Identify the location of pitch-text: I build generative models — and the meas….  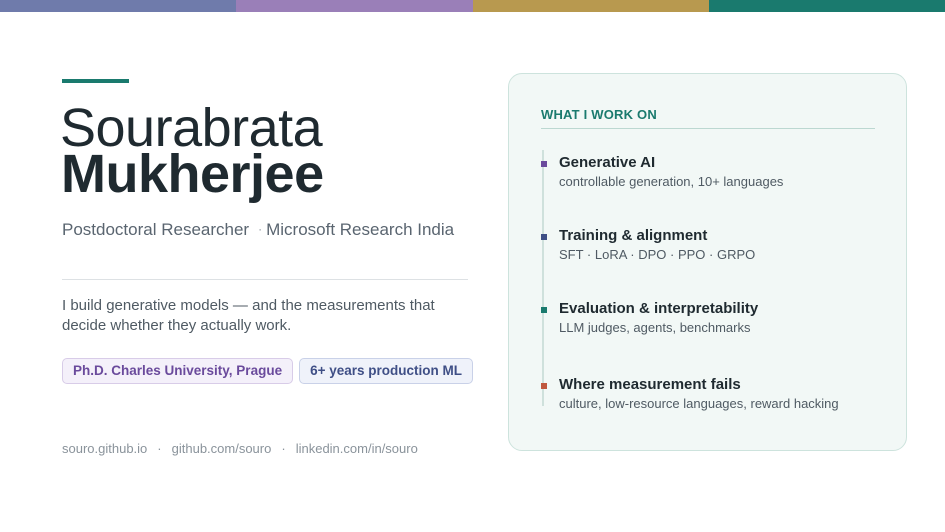
(248, 315).